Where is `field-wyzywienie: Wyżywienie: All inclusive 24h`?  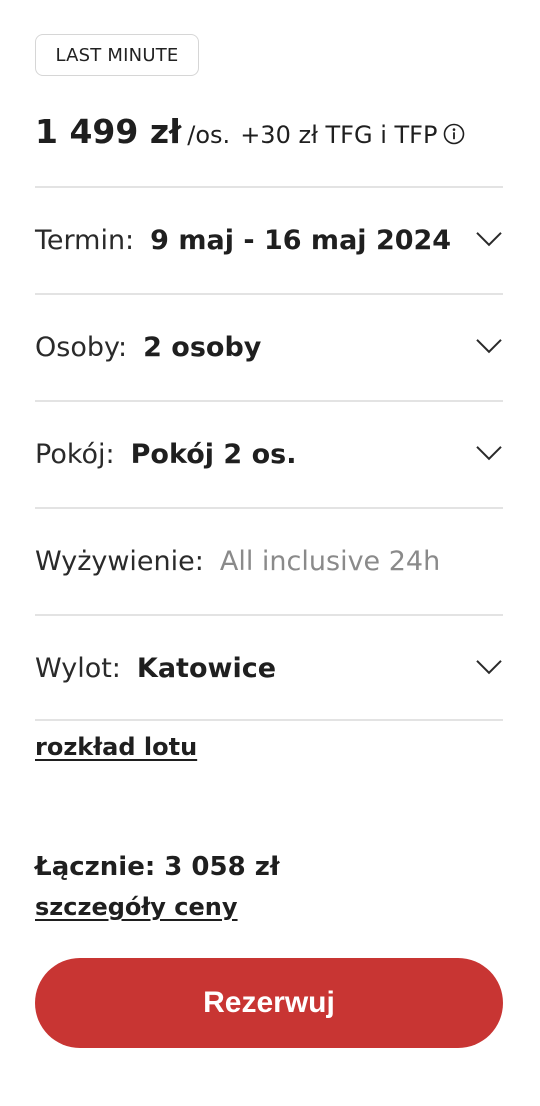 field-wyzywienie: Wyżywienie: All inclusive 24h is located at coordinates (269, 560).